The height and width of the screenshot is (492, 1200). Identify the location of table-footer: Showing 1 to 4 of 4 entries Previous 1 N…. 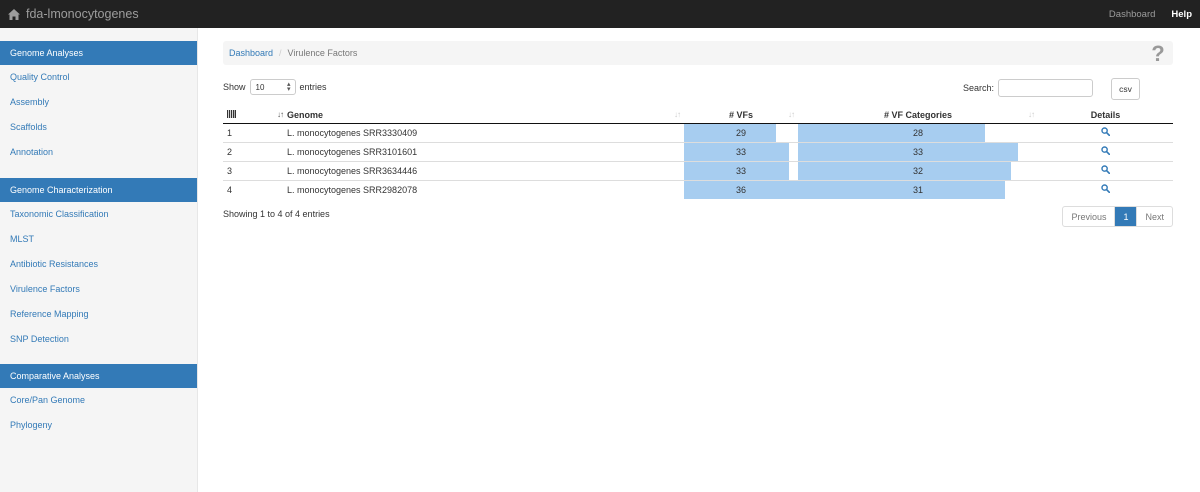
(698, 218).